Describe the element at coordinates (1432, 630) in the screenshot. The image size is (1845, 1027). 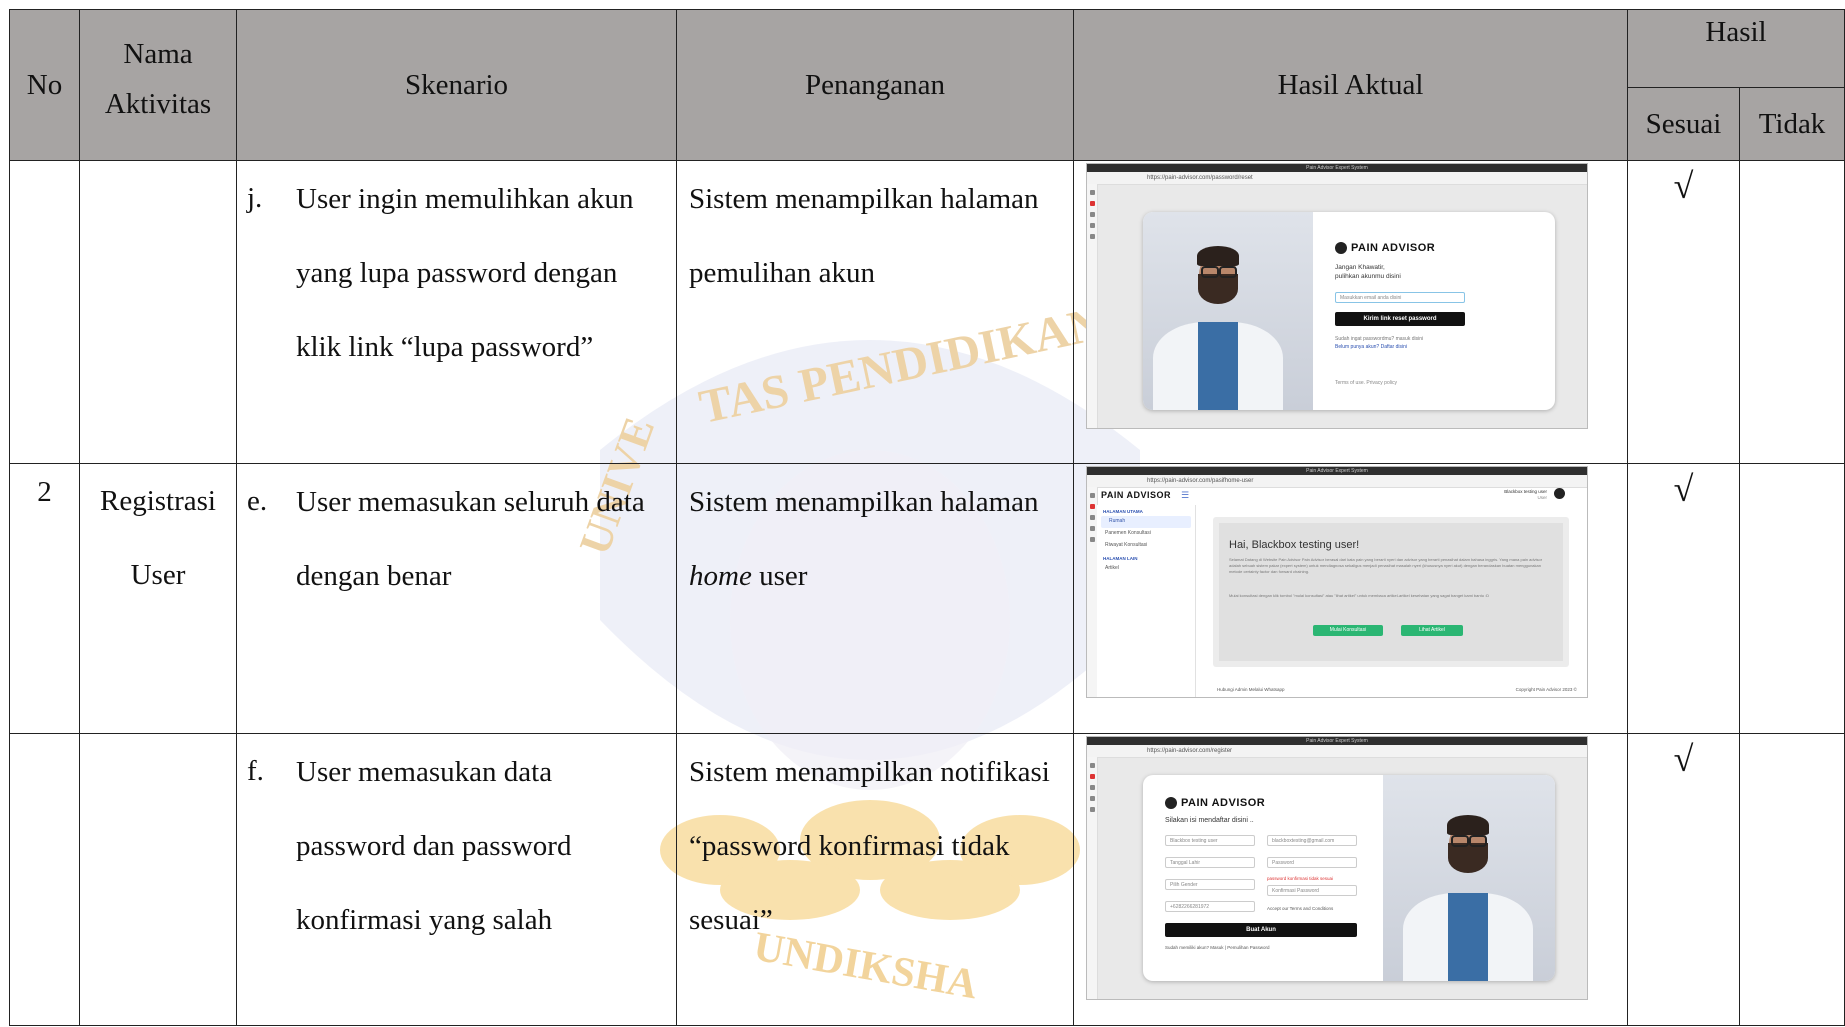
I see `view-articles-button: Lihat Artikel` at that location.